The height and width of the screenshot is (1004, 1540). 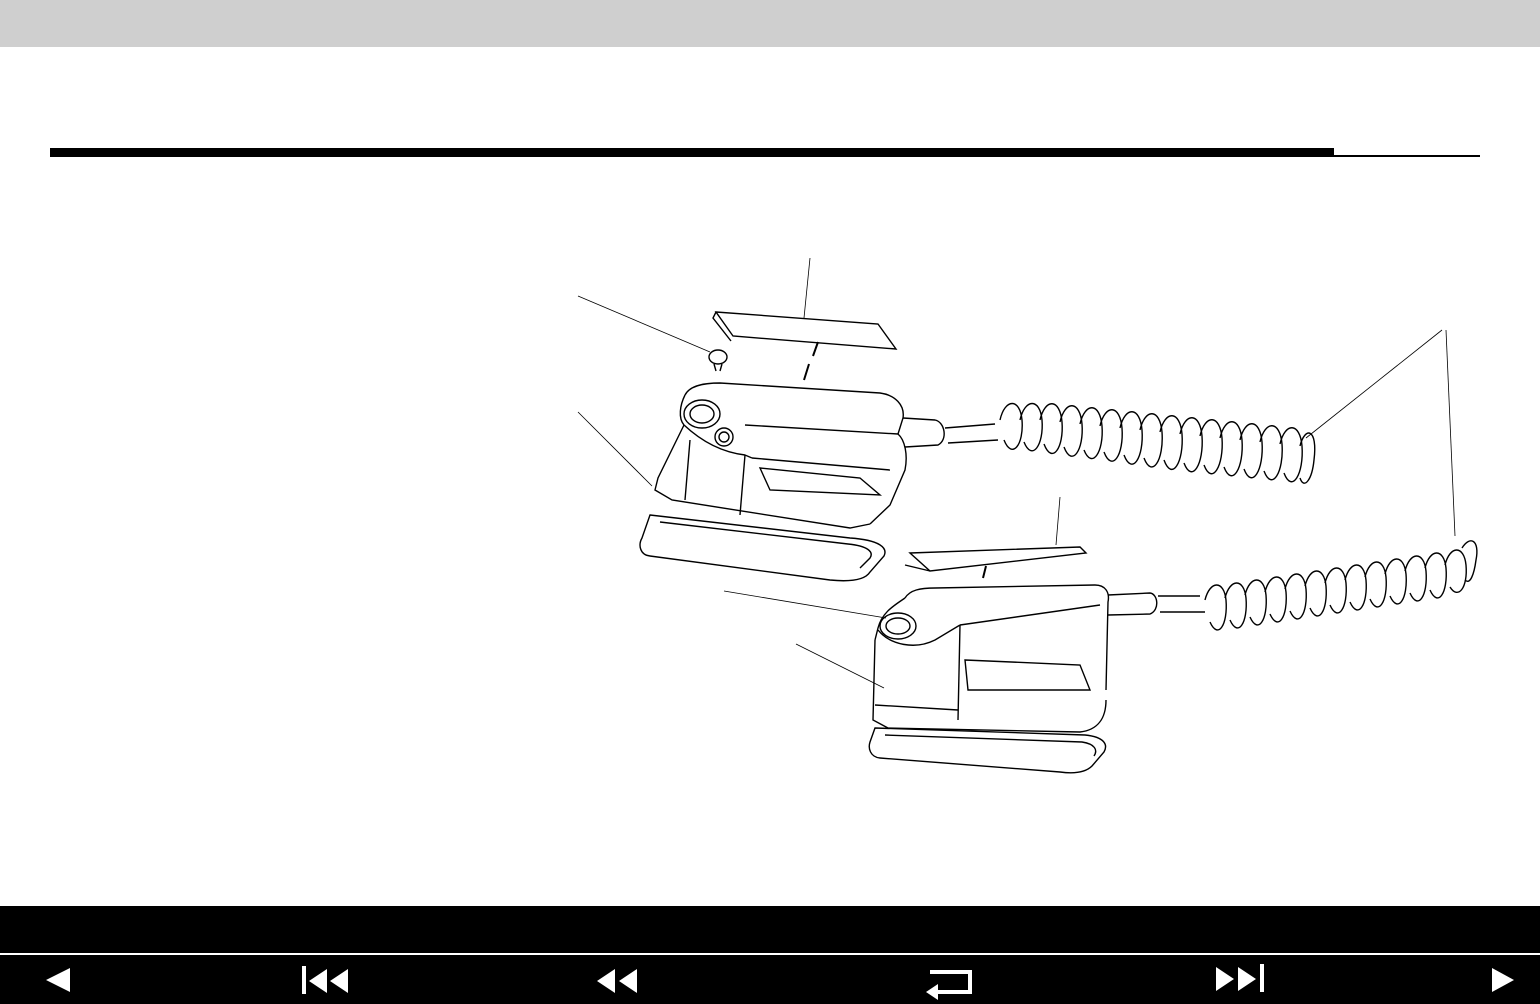 I want to click on return-arrow-icon, so click(x=949, y=985).